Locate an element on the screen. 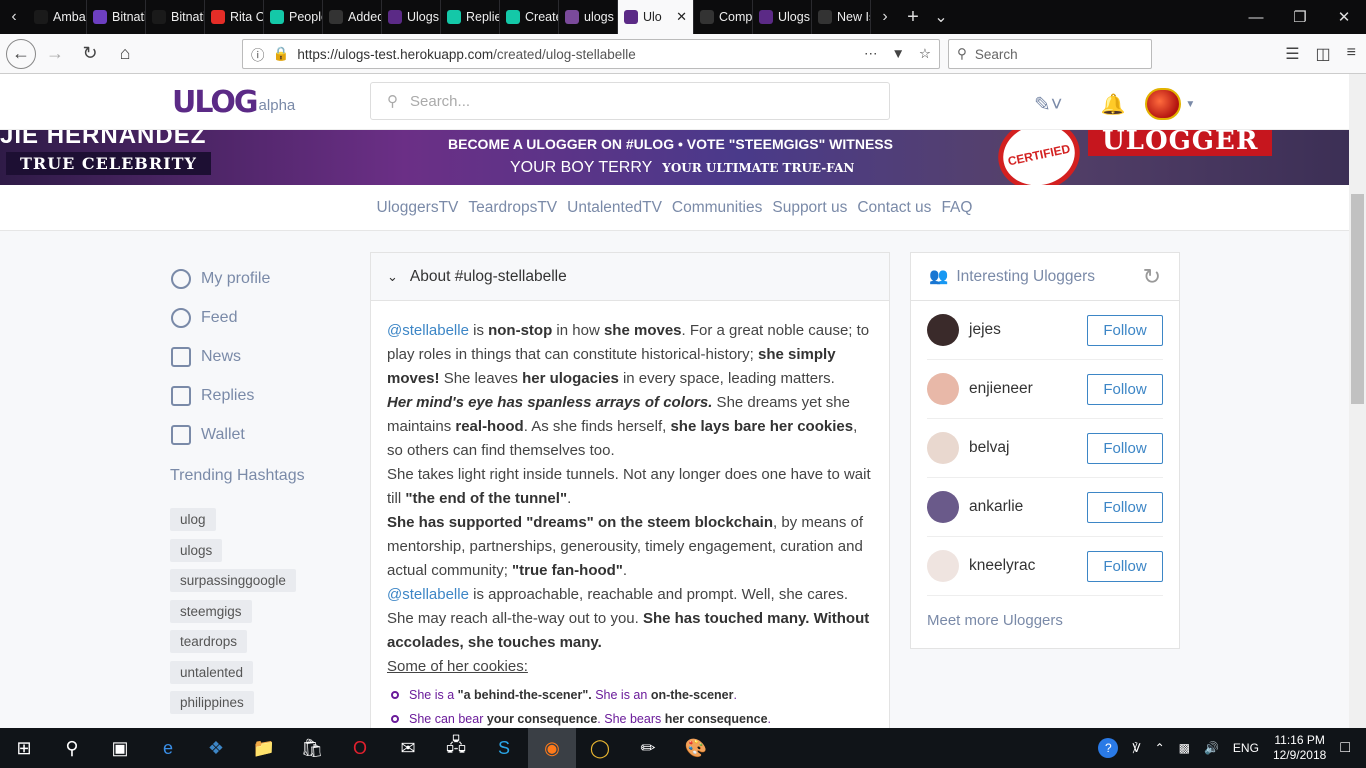 The height and width of the screenshot is (768, 1366). user-avatar-menu: ▼ is located at coordinates (1170, 104).